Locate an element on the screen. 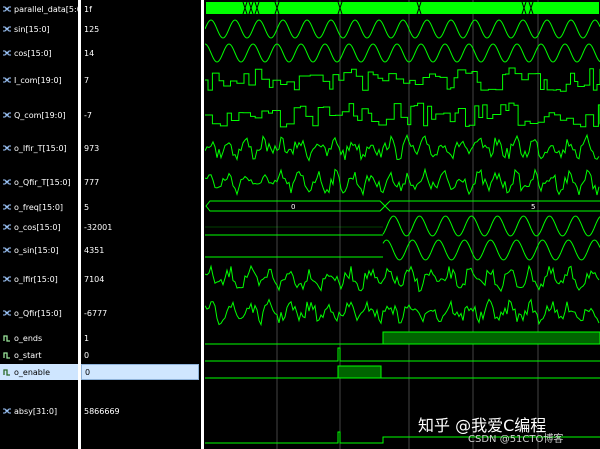  signal-value: 1f is located at coordinates (140, 9).